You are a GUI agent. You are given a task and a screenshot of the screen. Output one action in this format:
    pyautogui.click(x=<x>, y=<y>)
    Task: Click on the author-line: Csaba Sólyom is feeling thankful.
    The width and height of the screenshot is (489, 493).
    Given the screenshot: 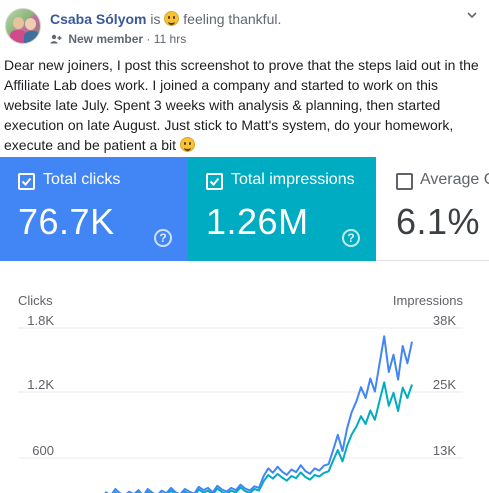 What is the action you would take?
    pyautogui.click(x=165, y=19)
    